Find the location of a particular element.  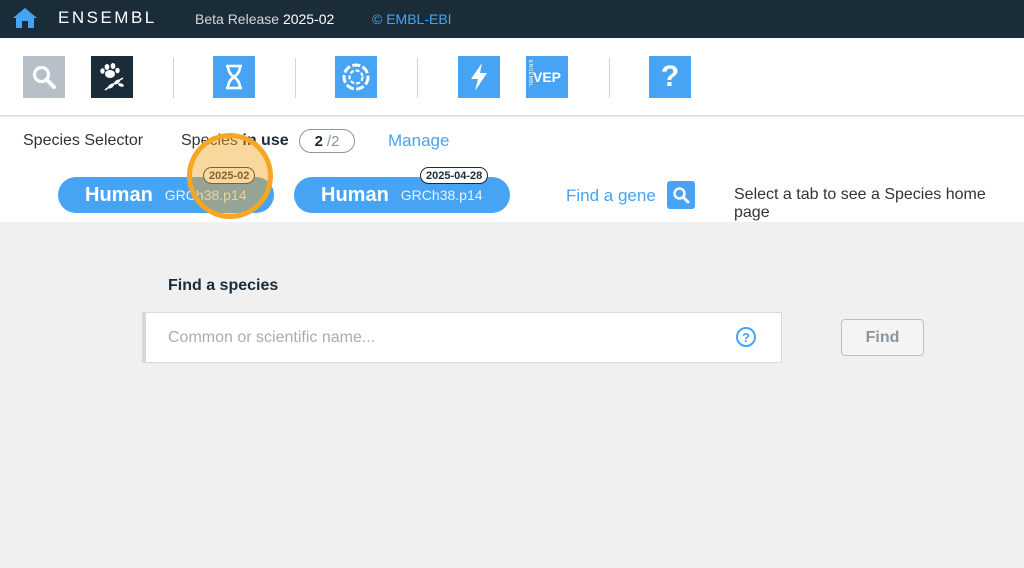

home-icon is located at coordinates (25, 18).